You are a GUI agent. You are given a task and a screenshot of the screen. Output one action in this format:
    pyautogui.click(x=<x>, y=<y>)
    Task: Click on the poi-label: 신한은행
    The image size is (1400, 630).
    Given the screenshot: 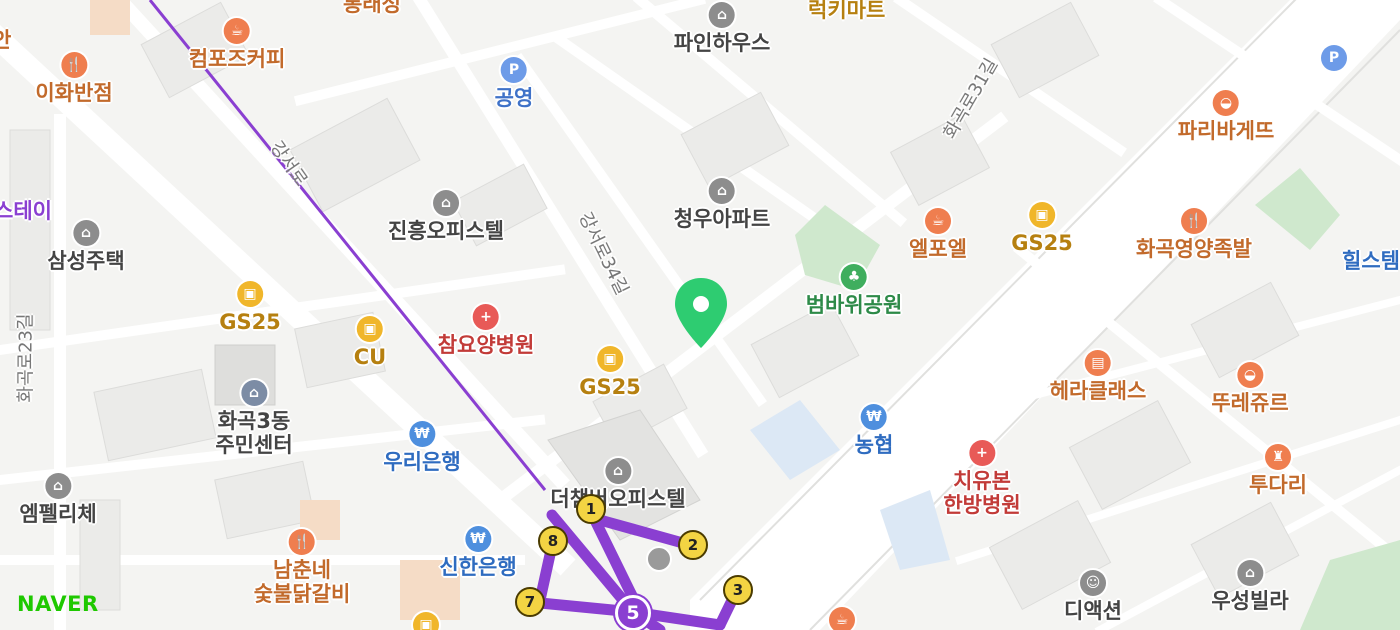 What is the action you would take?
    pyautogui.click(x=478, y=567)
    